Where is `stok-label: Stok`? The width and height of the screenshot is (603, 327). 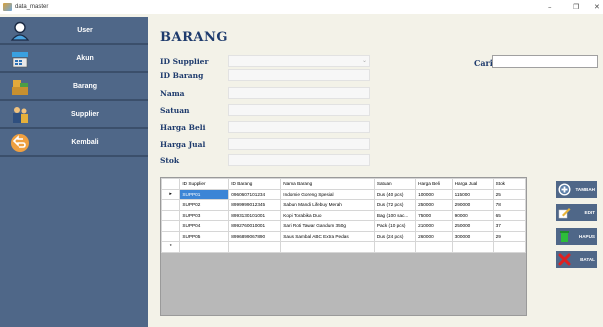
stok-label: Stok is located at coordinates (170, 160).